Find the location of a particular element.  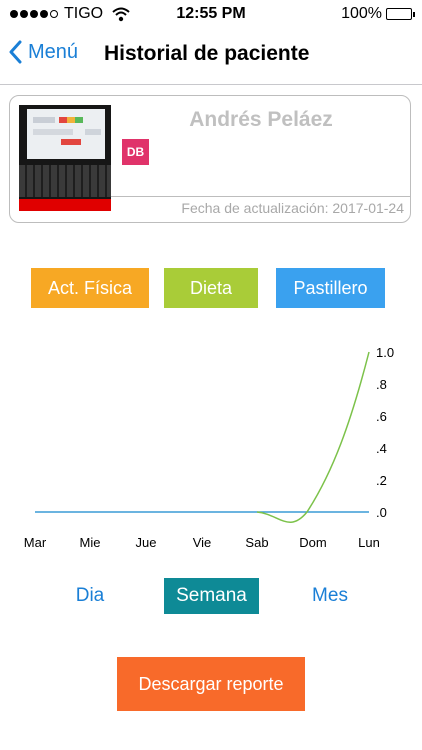

y-tick-label: .4 is located at coordinates (381, 448).